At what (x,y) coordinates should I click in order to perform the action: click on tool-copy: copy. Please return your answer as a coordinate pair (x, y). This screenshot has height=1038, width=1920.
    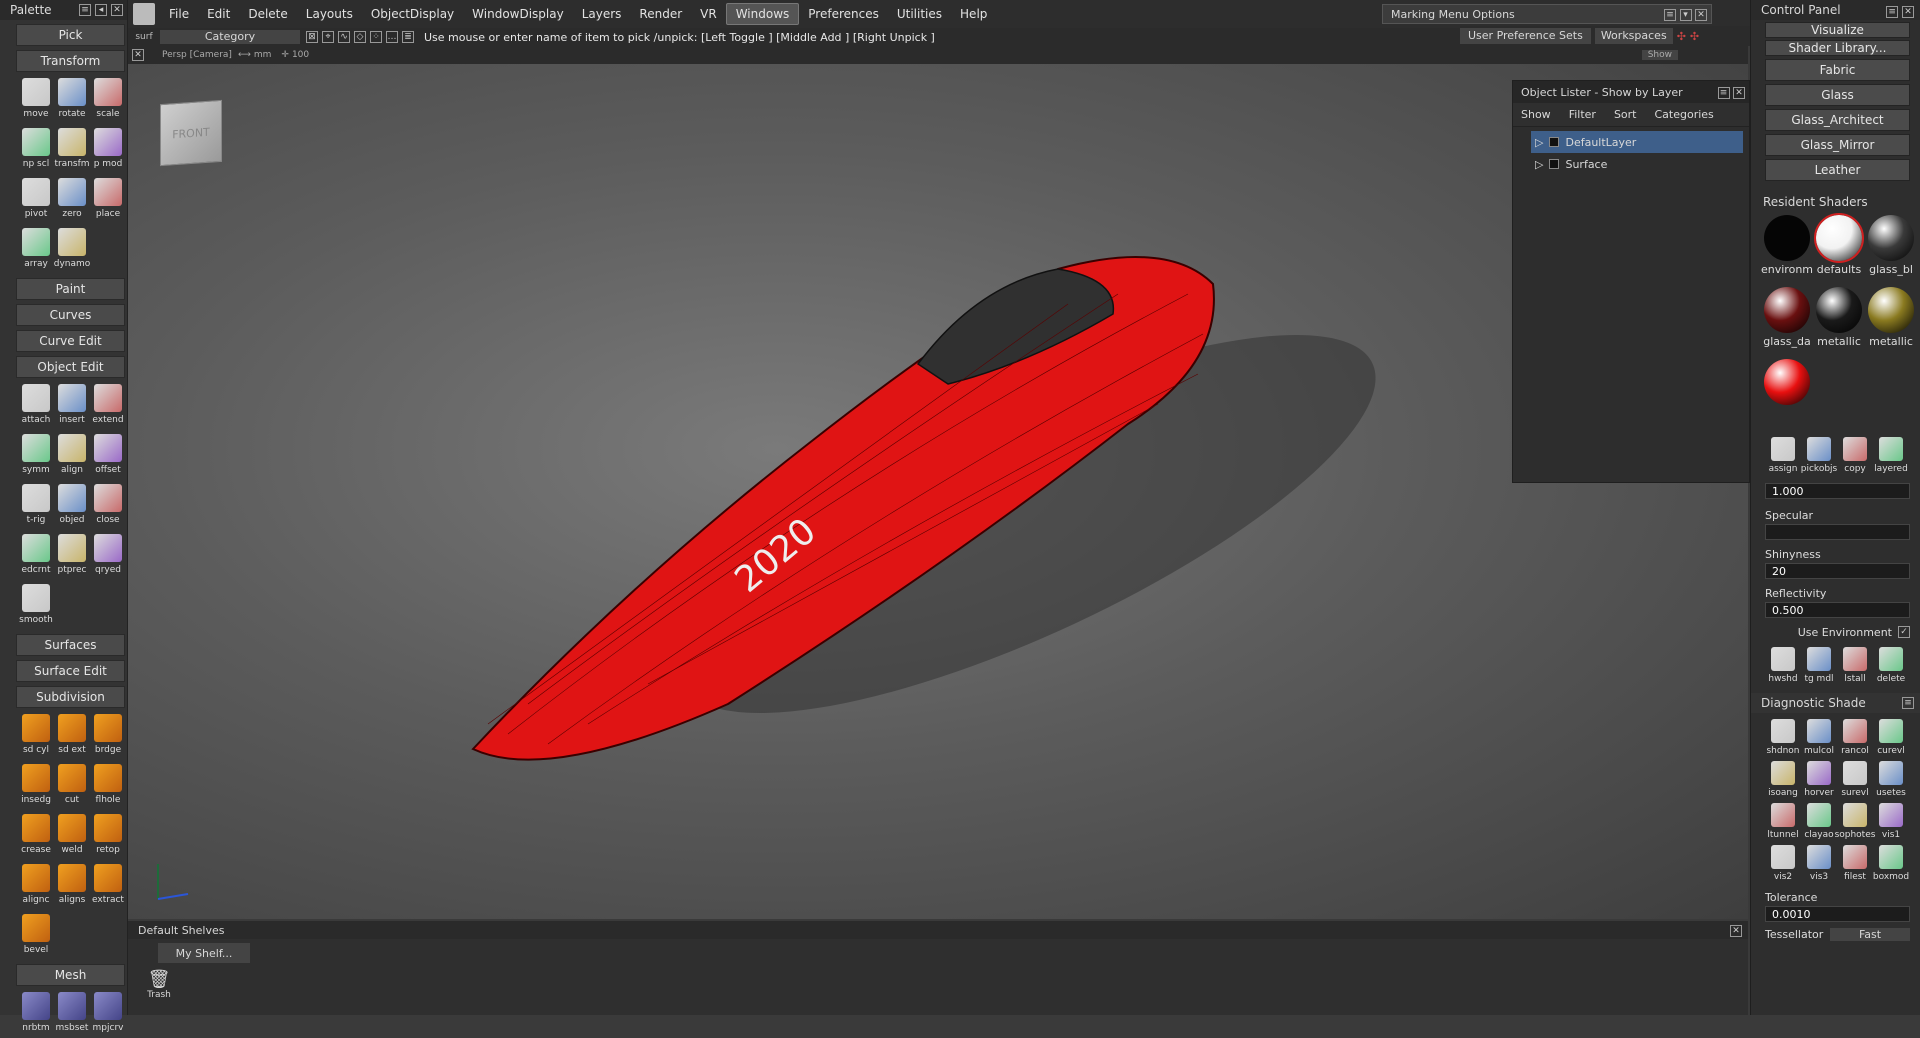
    Looking at the image, I should click on (1855, 457).